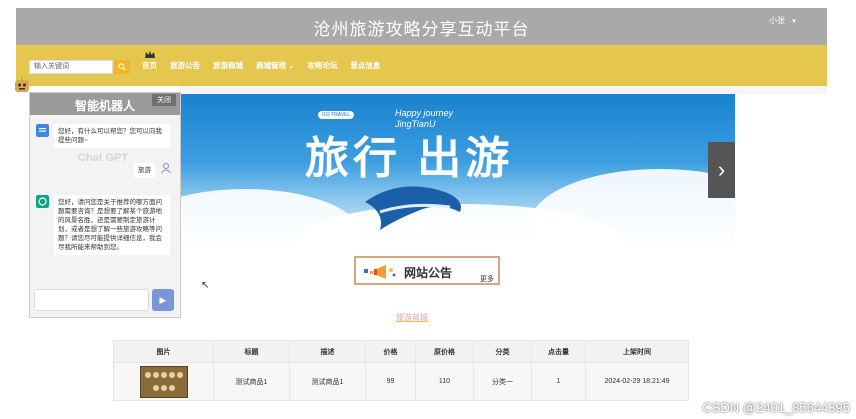 This screenshot has width=856, height=419. Describe the element at coordinates (421, 29) in the screenshot. I see `site-title: 沧州旅游攻略分享互动平台` at that location.